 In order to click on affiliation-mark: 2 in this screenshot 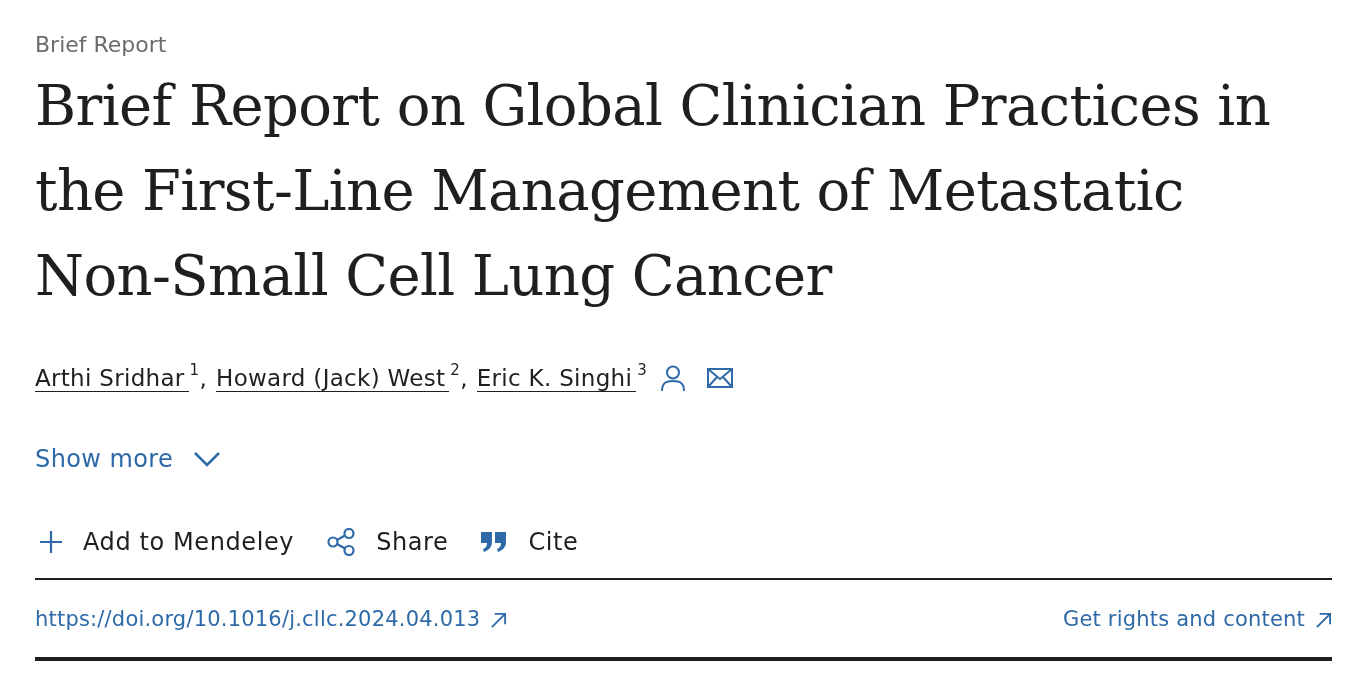, I will do `click(455, 370)`.